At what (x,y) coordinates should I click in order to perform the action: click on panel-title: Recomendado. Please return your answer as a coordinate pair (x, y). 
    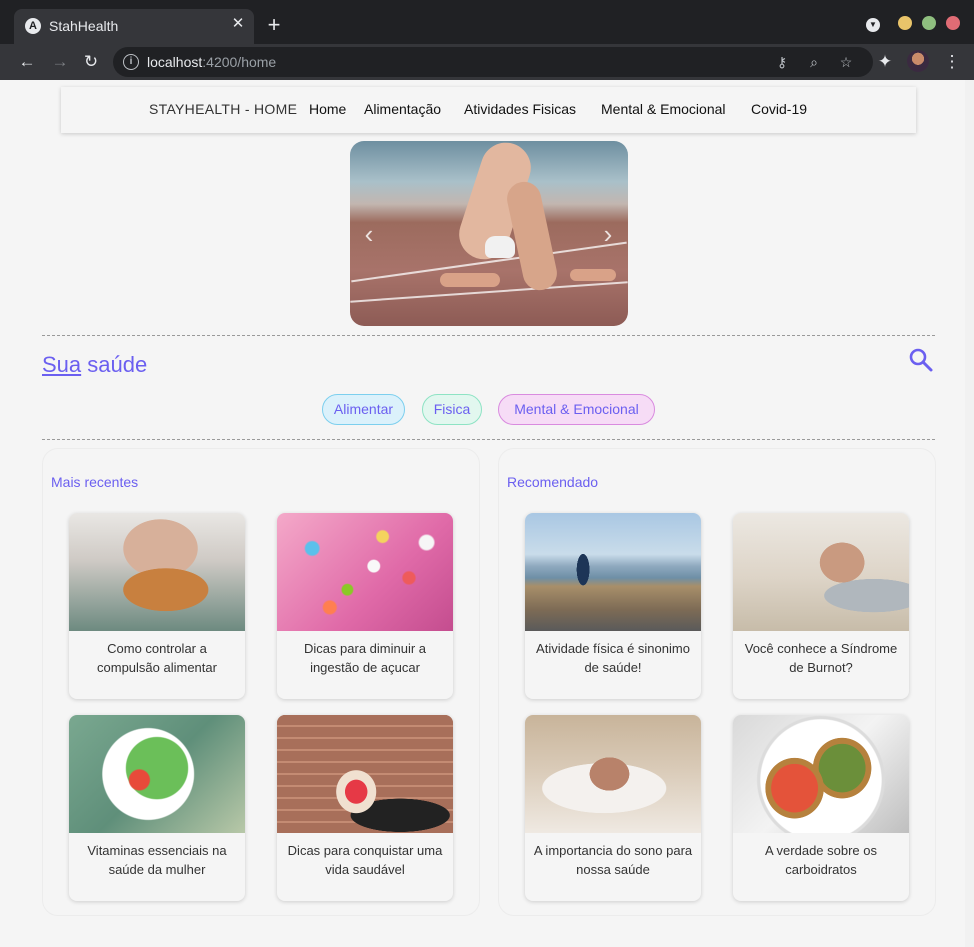
    Looking at the image, I should click on (553, 482).